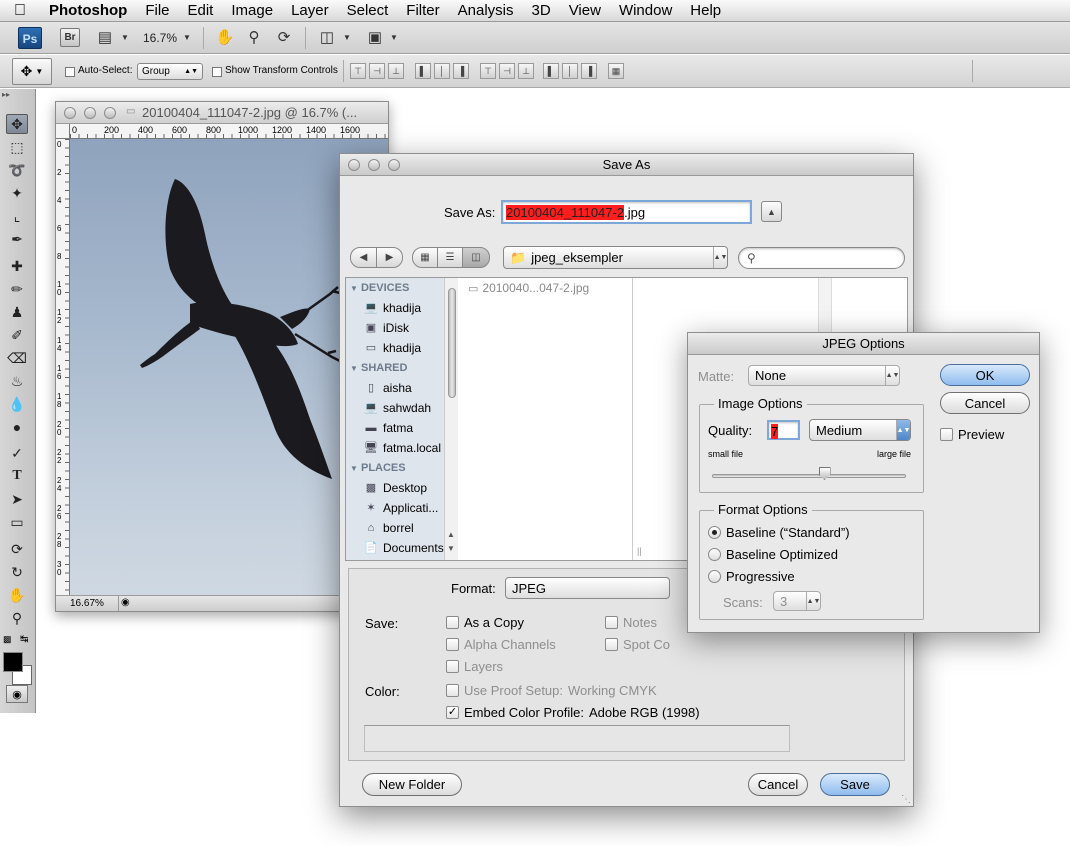 This screenshot has height=846, width=1070. What do you see at coordinates (714, 554) in the screenshot?
I see `radio` at bounding box center [714, 554].